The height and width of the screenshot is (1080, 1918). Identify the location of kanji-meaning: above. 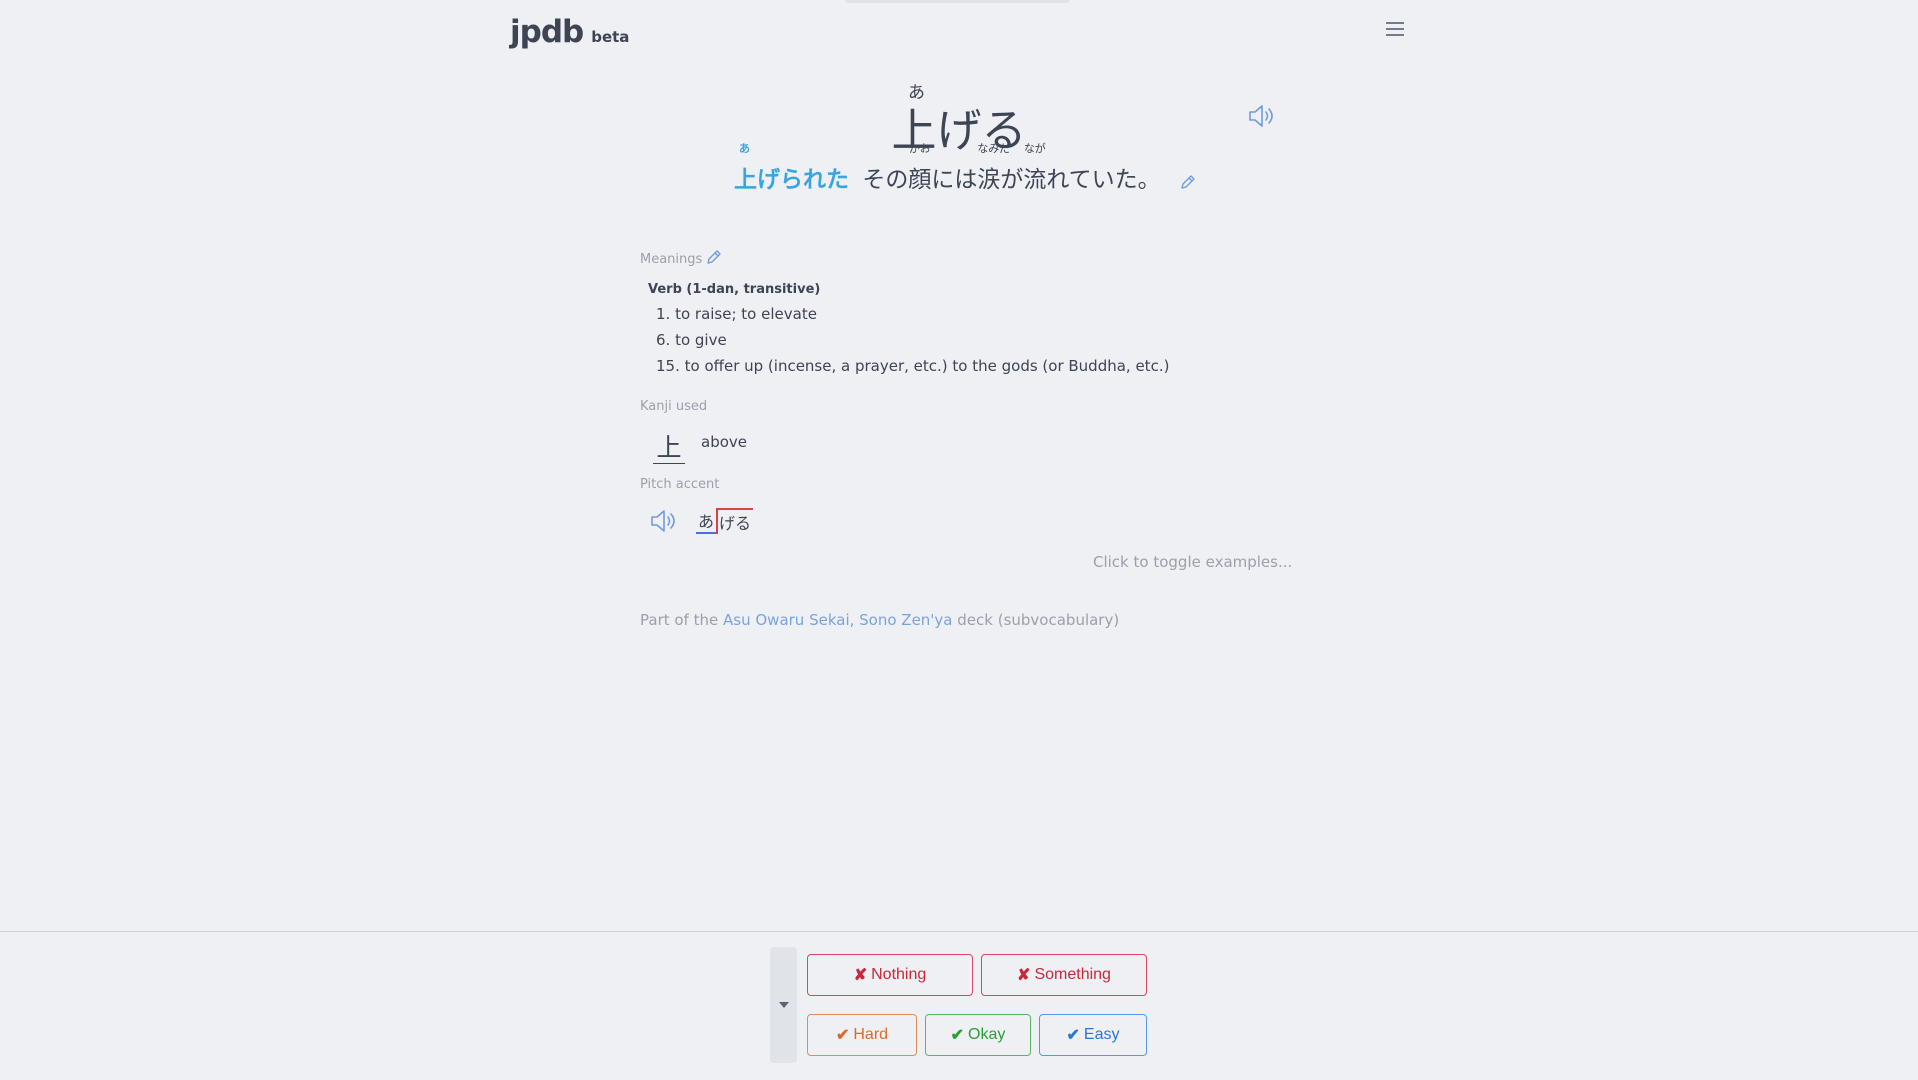
(724, 442).